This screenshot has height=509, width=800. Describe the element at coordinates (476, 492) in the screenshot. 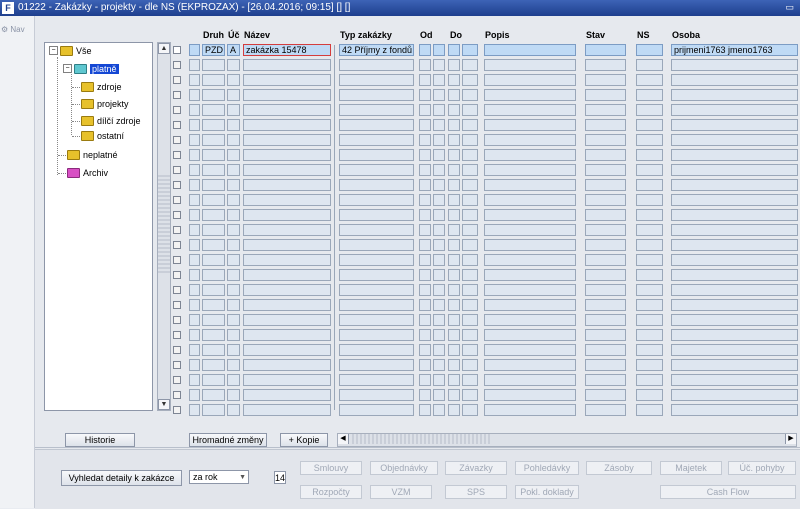

I see `detail-button: SPS` at that location.